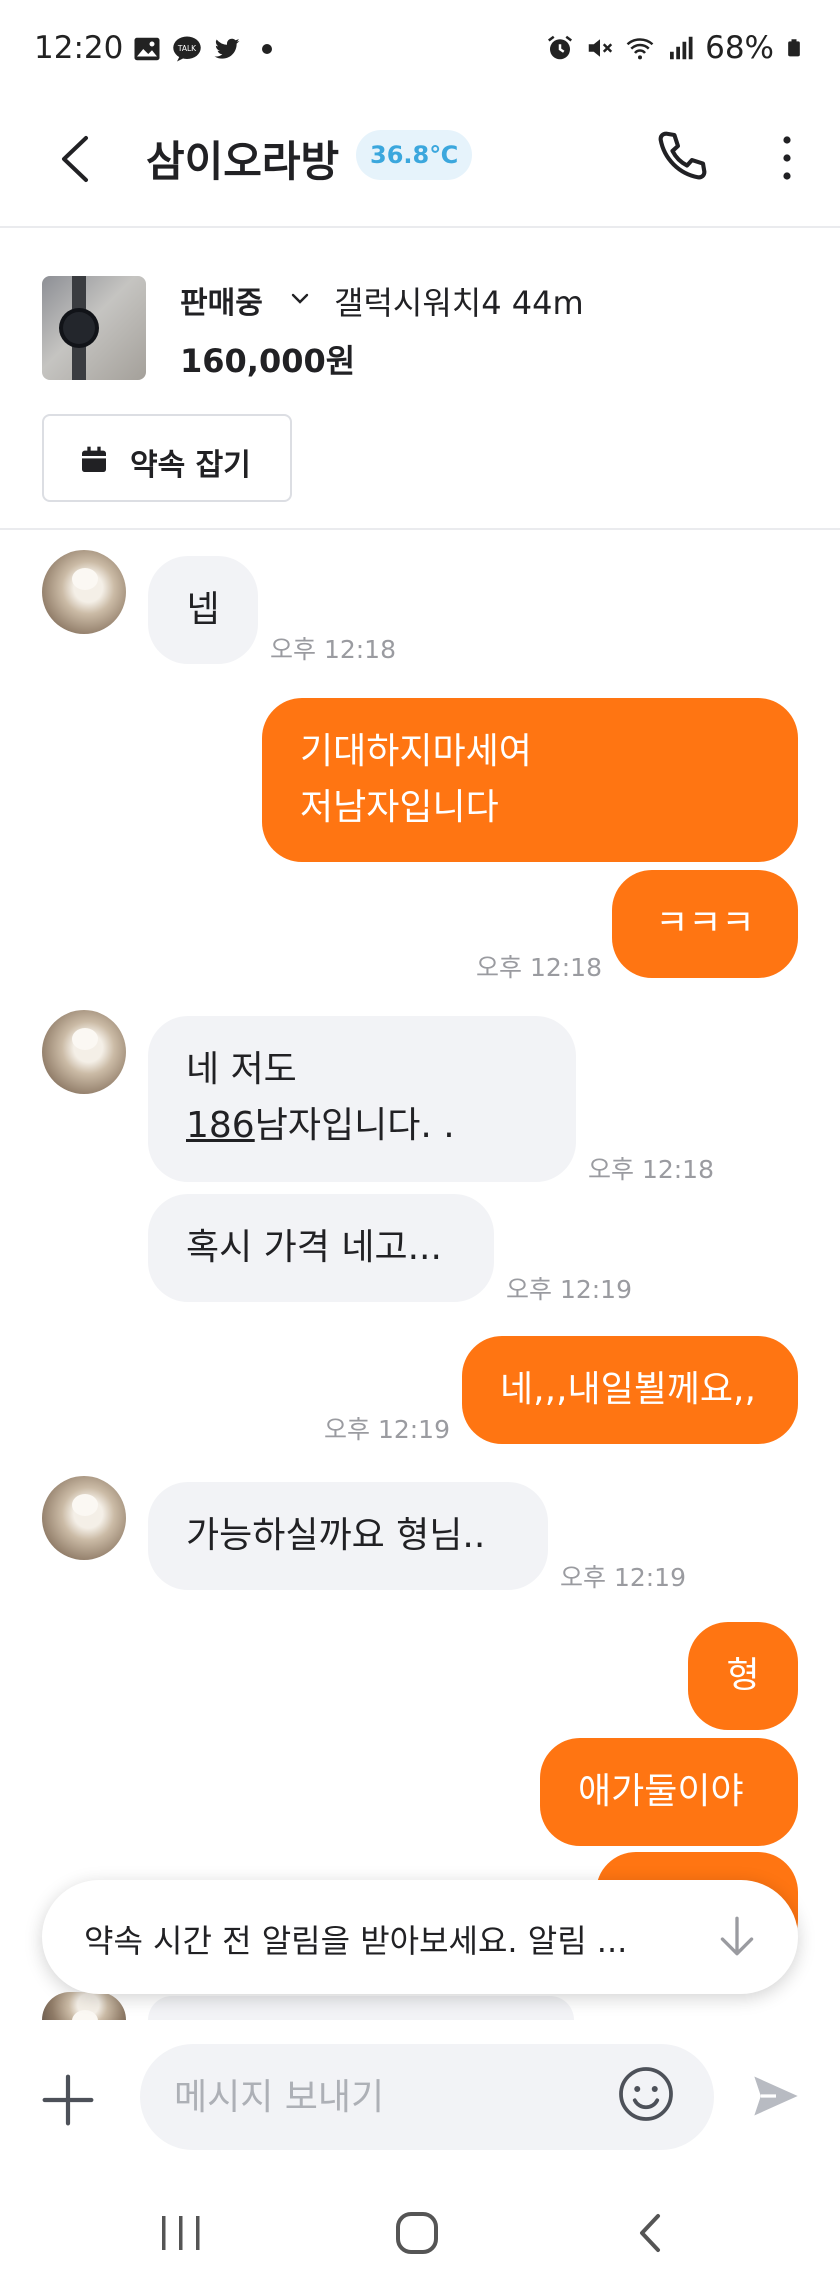 The width and height of the screenshot is (840, 2289). I want to click on watch-image, so click(79, 328).